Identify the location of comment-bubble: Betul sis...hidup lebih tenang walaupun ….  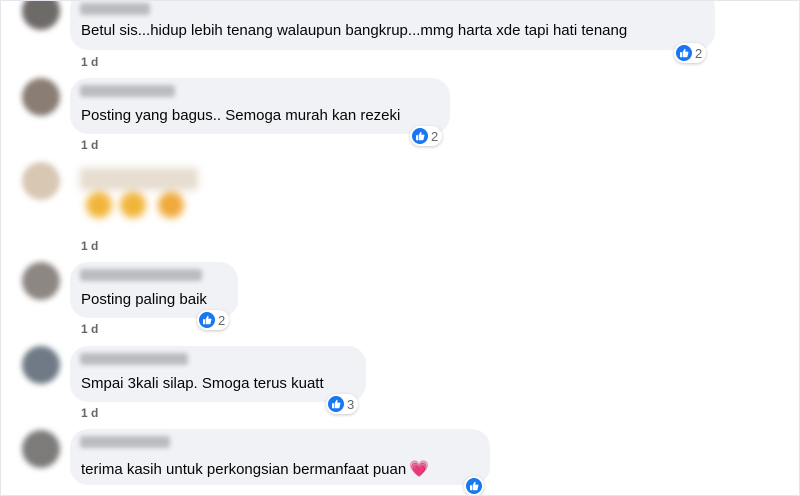
(392, 25).